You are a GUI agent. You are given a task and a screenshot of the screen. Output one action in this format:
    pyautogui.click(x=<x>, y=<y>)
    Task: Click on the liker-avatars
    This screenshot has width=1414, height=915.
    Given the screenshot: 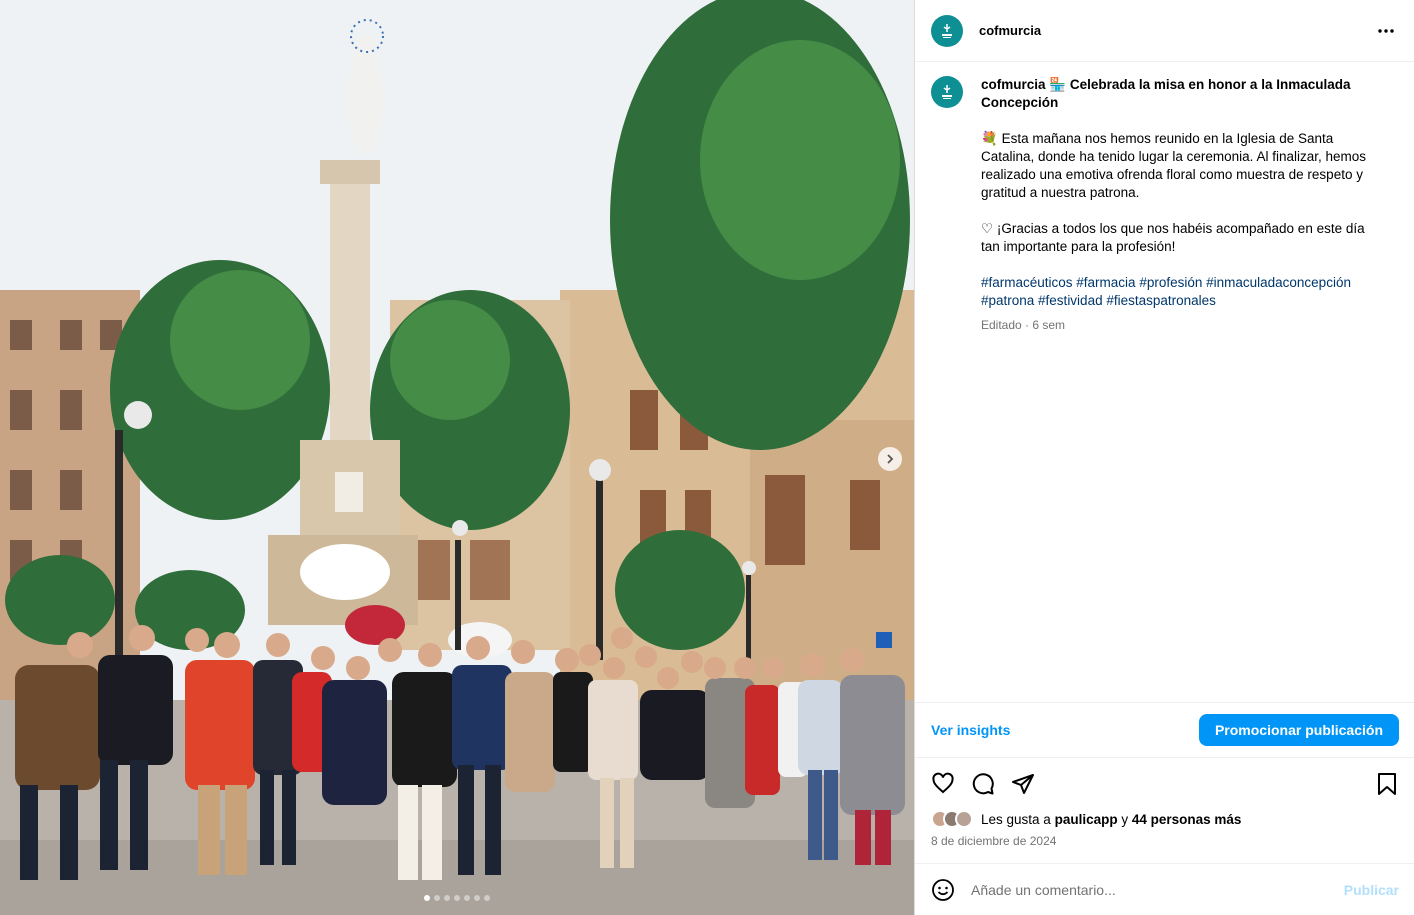 What is the action you would take?
    pyautogui.click(x=952, y=819)
    